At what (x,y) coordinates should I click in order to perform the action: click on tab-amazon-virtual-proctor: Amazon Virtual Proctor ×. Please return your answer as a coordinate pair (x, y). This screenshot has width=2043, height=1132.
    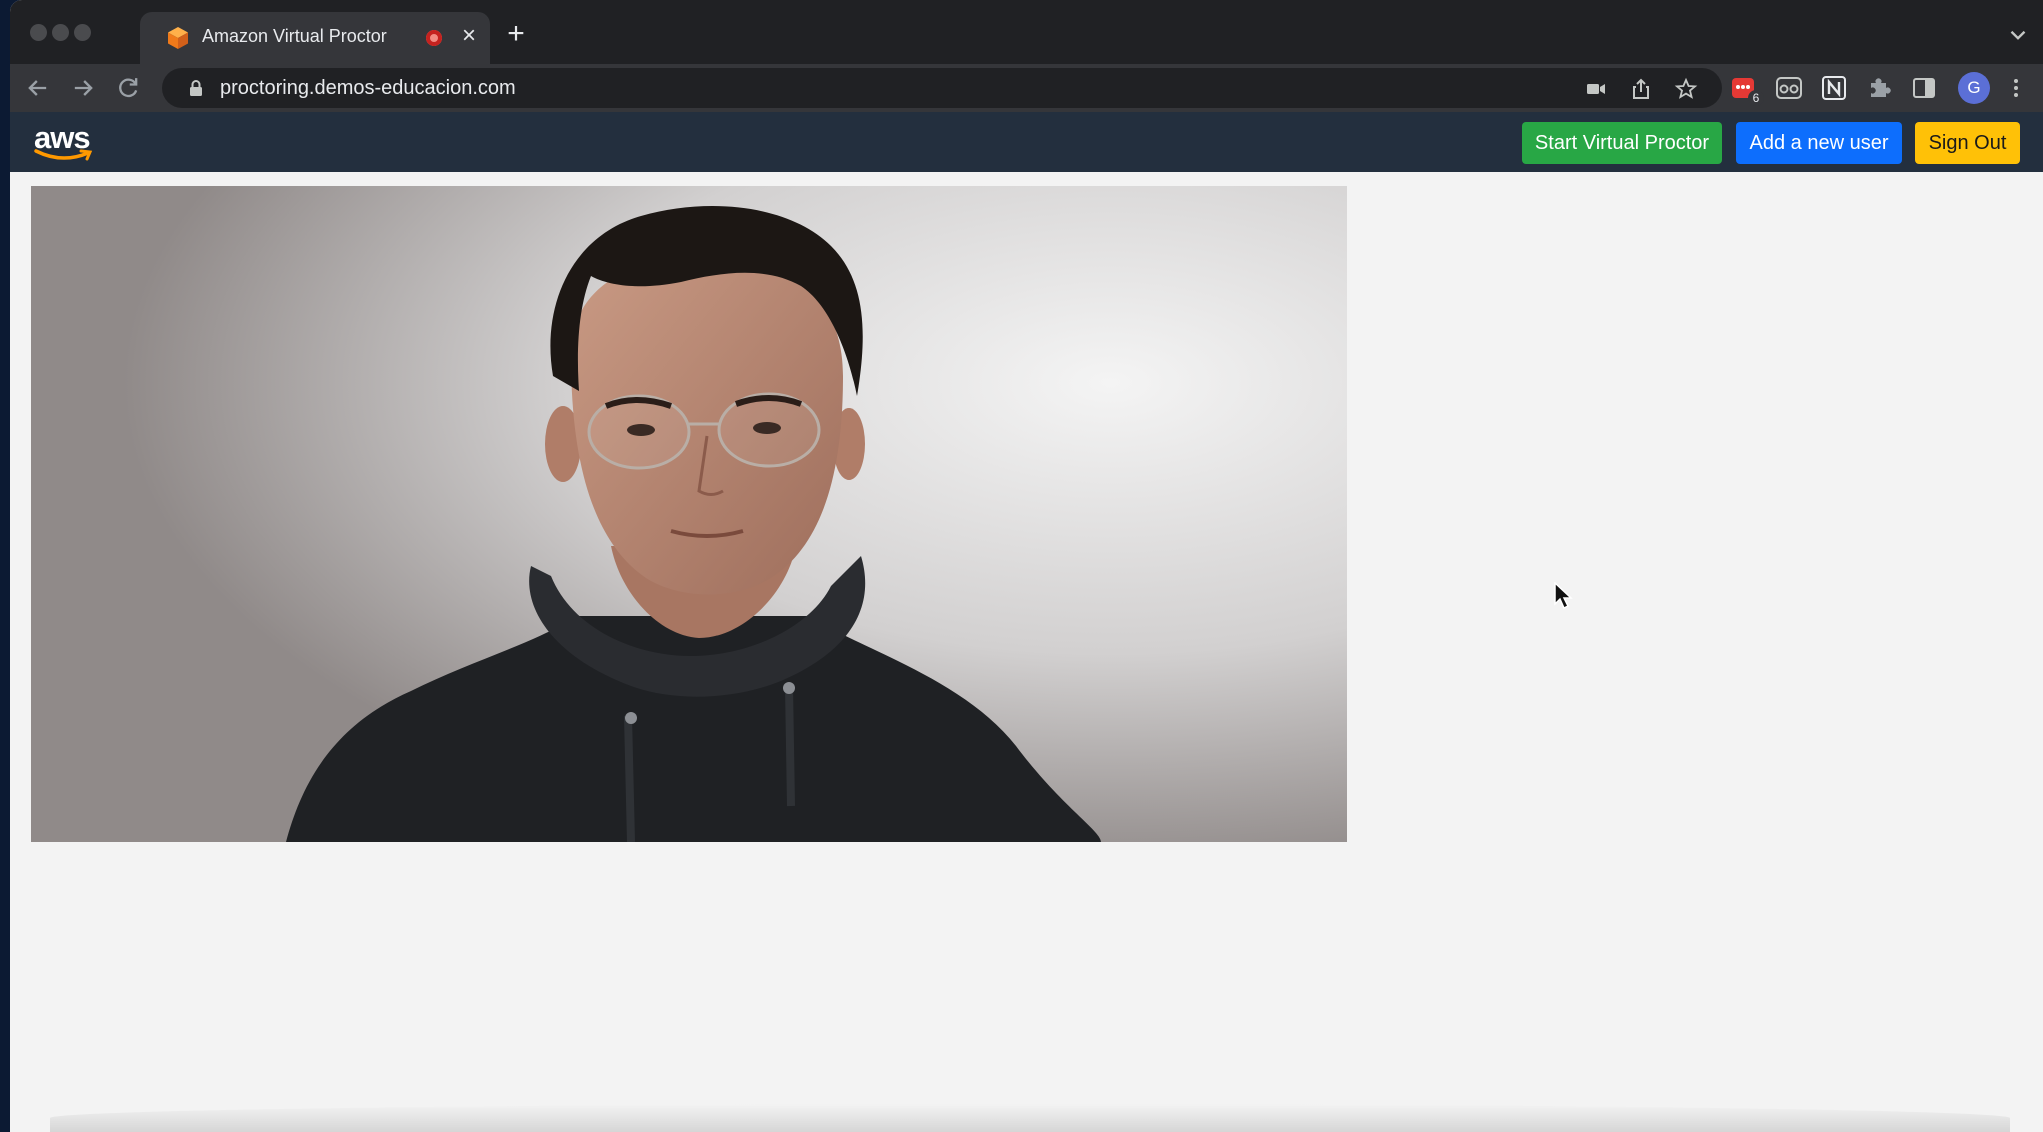
    Looking at the image, I should click on (315, 38).